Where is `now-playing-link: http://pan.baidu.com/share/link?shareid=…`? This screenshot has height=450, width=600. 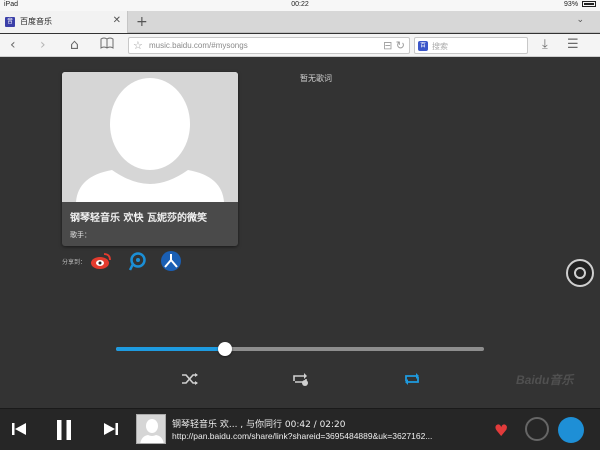
now-playing-link: http://pan.baidu.com/share/link?shareid=… is located at coordinates (322, 436).